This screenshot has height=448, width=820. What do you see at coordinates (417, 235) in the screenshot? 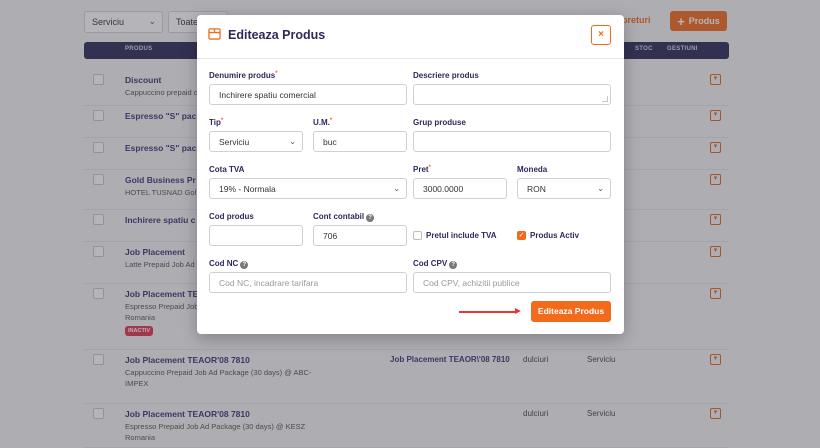
I see `pret-include-tva-checkbox` at bounding box center [417, 235].